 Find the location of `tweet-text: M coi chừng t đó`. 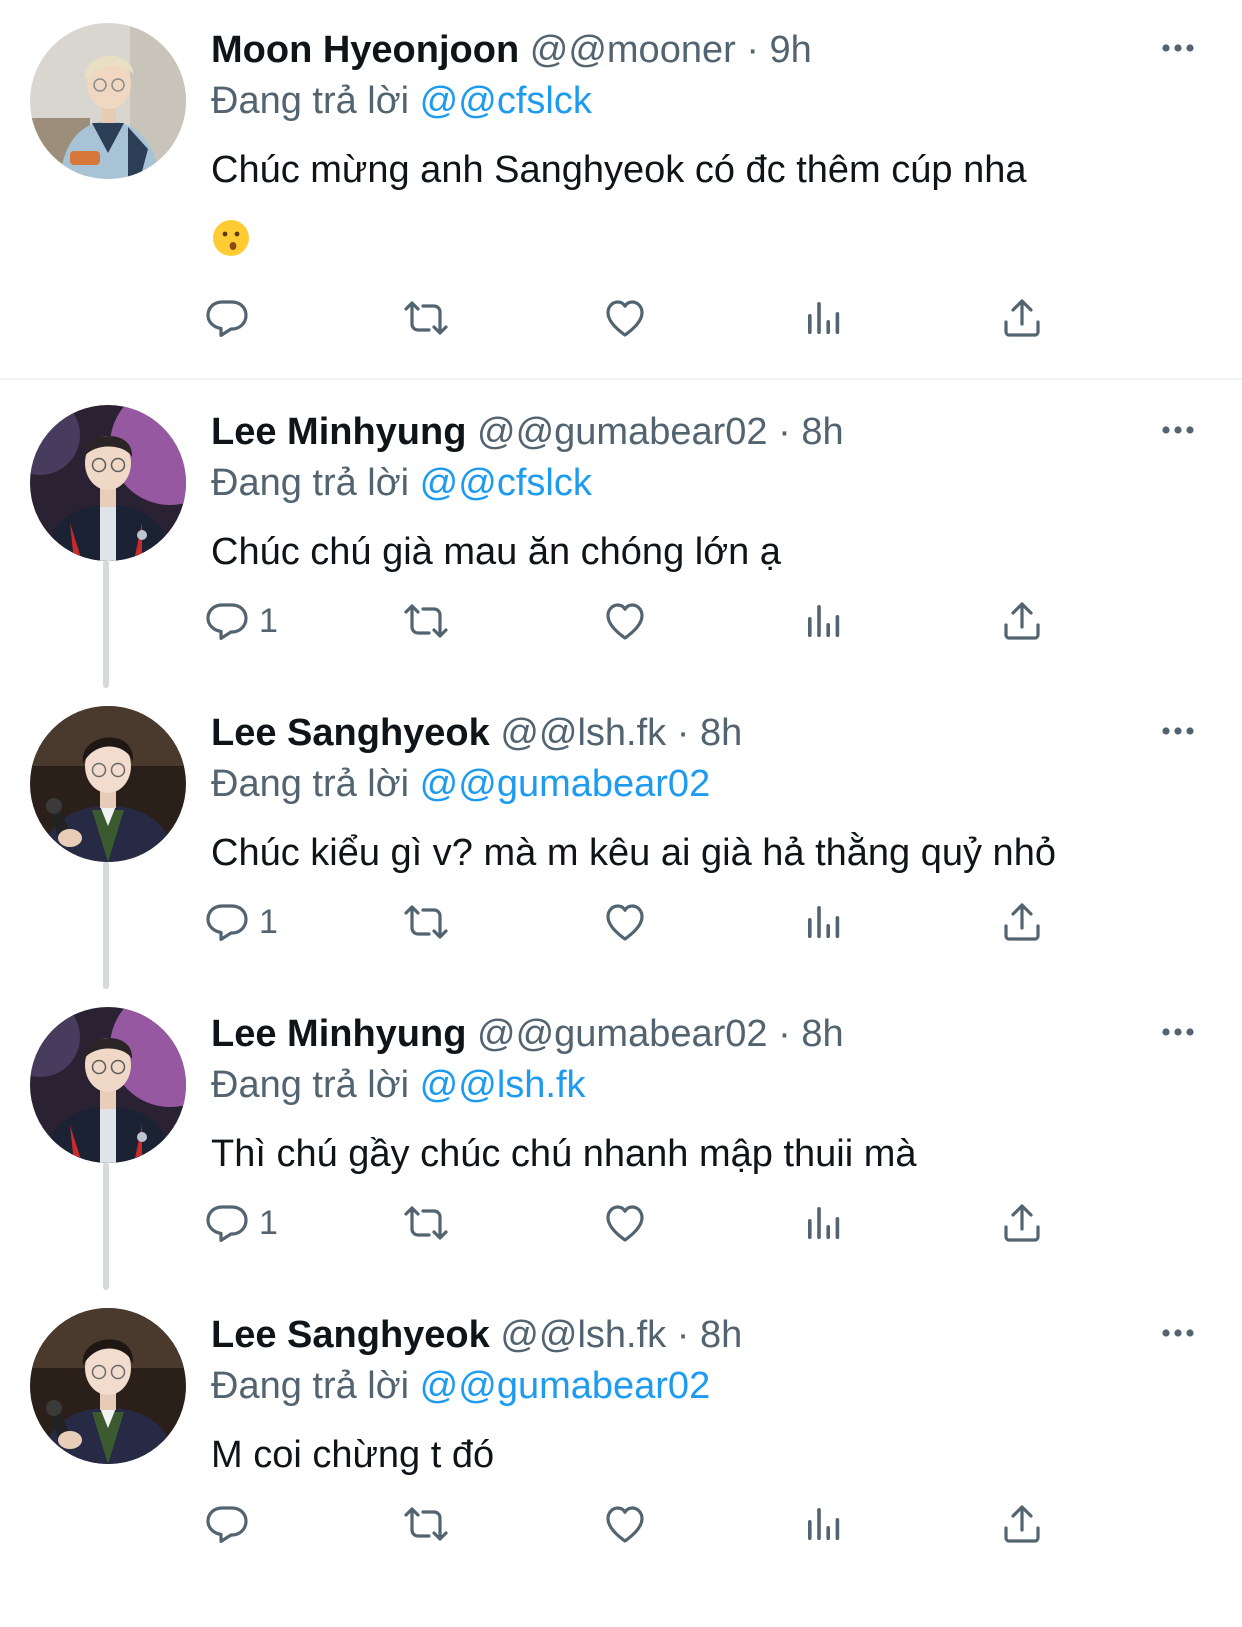

tweet-text: M coi chừng t đó is located at coordinates (353, 1455).